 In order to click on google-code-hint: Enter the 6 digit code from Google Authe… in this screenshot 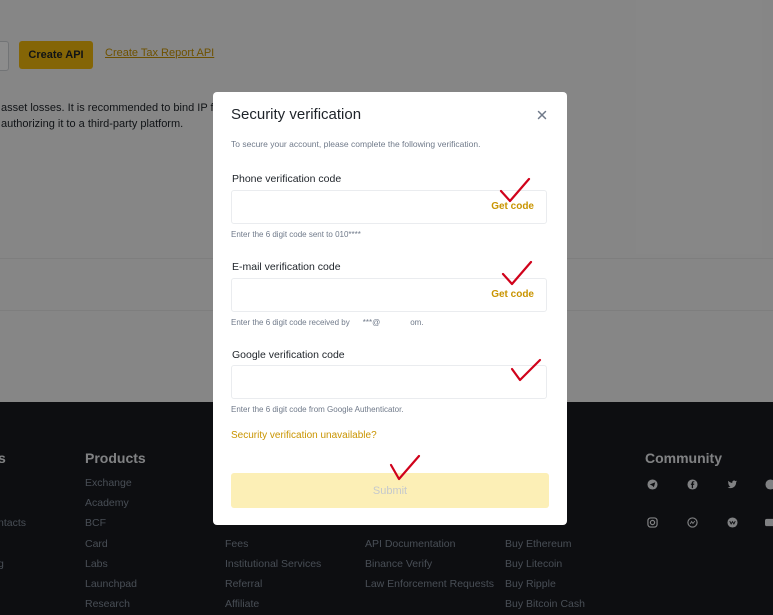, I will do `click(317, 409)`.